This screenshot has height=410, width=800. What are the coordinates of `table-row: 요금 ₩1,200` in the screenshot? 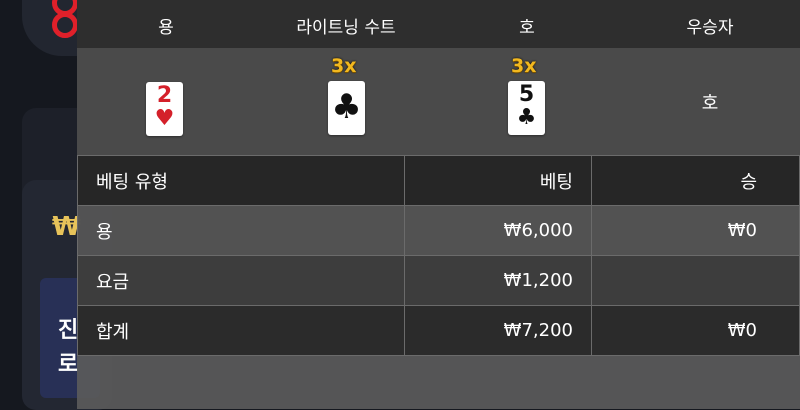 It's located at (438, 280).